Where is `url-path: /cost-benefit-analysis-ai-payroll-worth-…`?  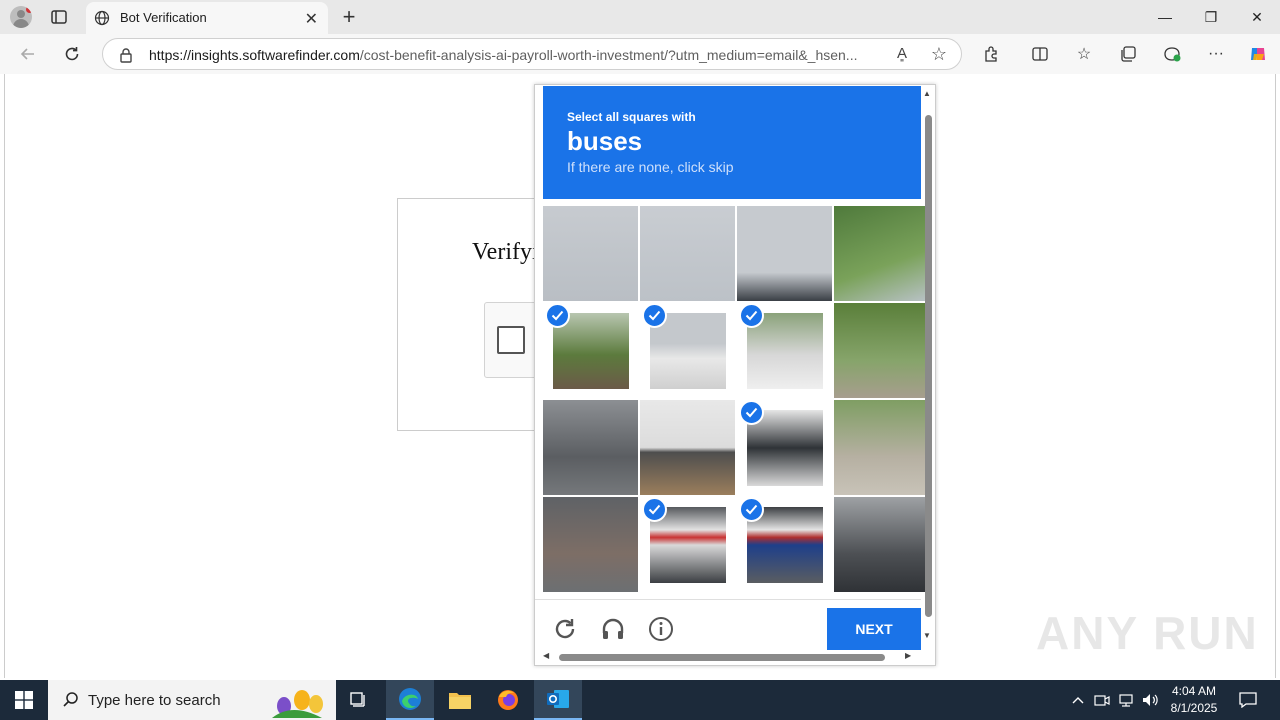 url-path: /cost-benefit-analysis-ai-payroll-worth-… is located at coordinates (608, 55).